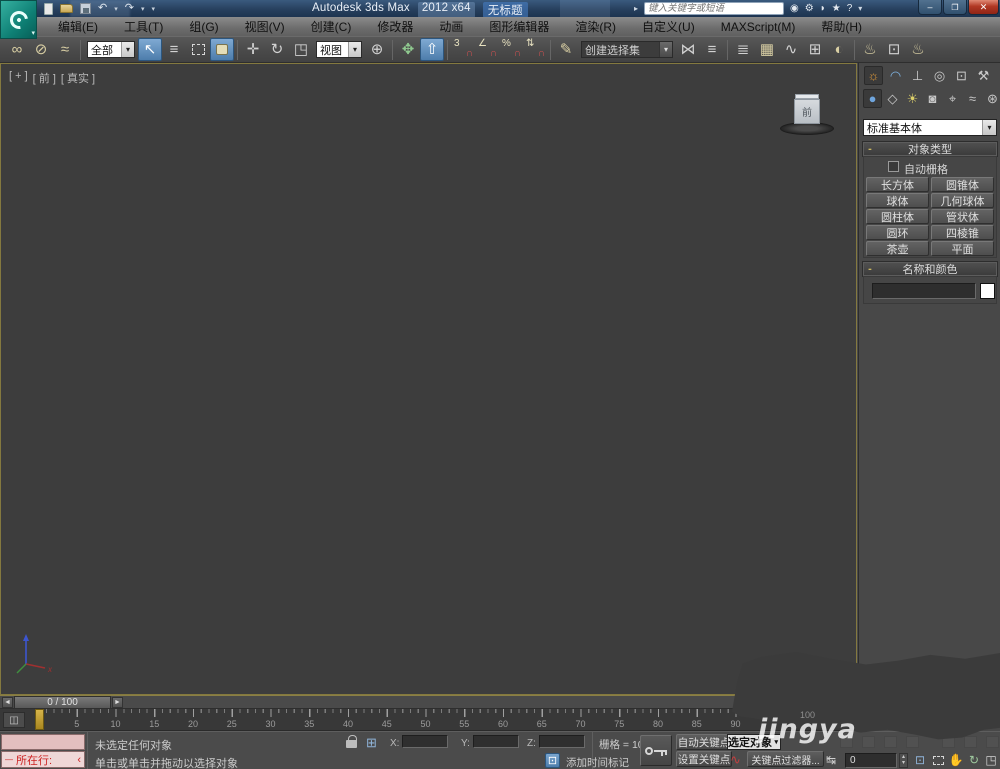 This screenshot has width=1000, height=769. What do you see at coordinates (836, 8) in the screenshot?
I see `favorites-icon: ★` at bounding box center [836, 8].